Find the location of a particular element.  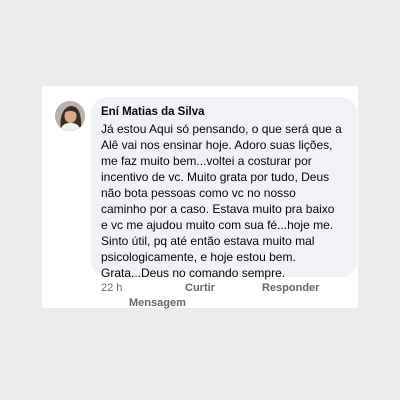

comment-author: Ení Matias da Silva is located at coordinates (153, 112).